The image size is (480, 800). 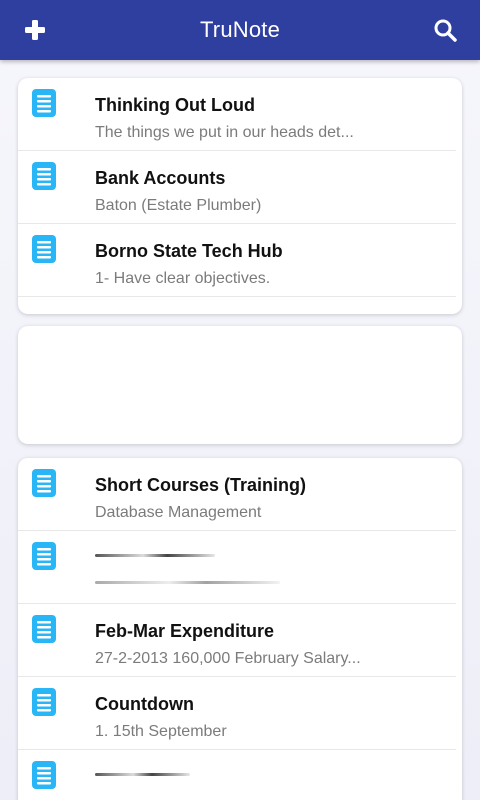 I want to click on app-bar: TruNote, so click(x=240, y=30).